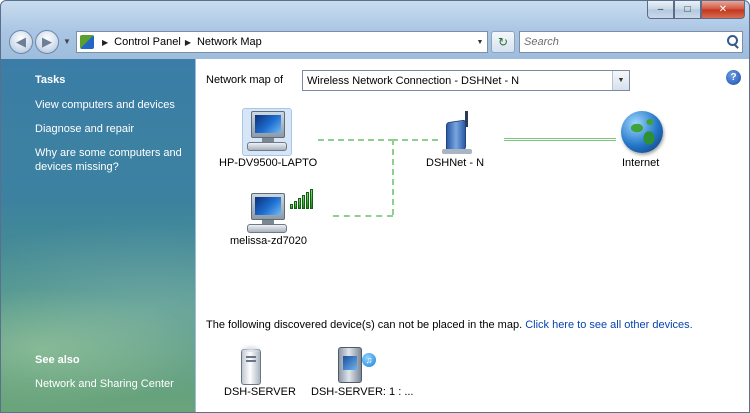 Image resolution: width=750 pixels, height=413 pixels. I want to click on media-server-box, so click(350, 365).